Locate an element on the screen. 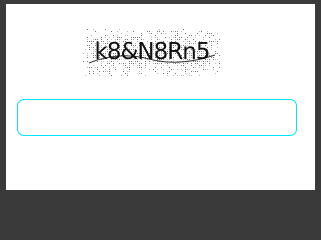 The image size is (321, 240). captcha-noise-icon is located at coordinates (151, 52).